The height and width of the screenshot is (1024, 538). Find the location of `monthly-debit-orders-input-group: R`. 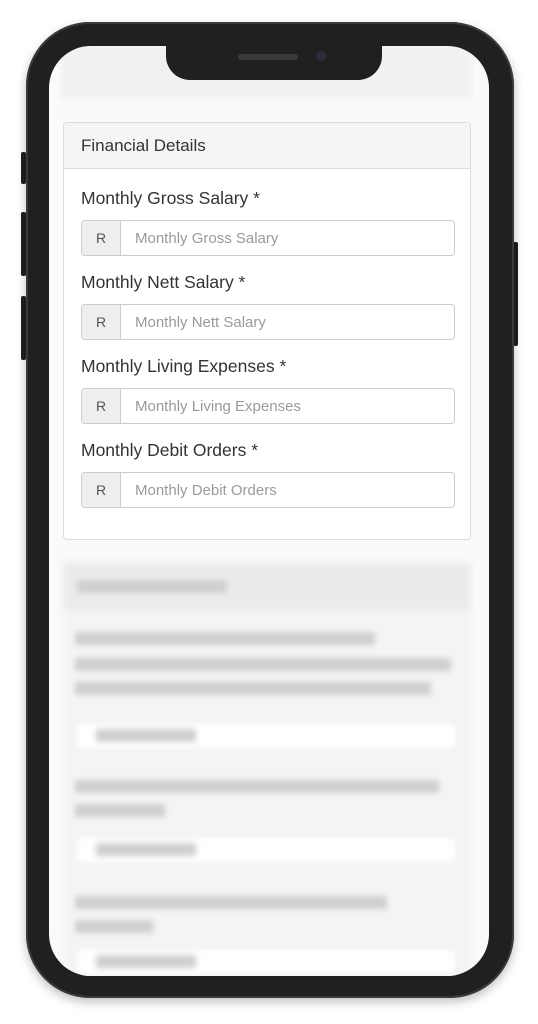

monthly-debit-orders-input-group: R is located at coordinates (268, 490).